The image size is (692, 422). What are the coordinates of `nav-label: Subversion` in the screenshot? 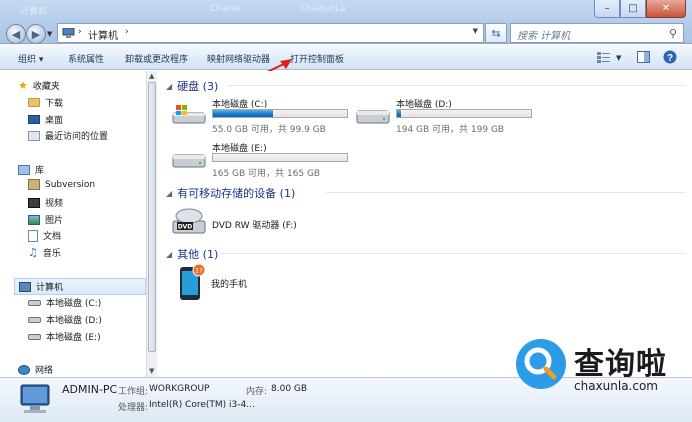 It's located at (70, 184).